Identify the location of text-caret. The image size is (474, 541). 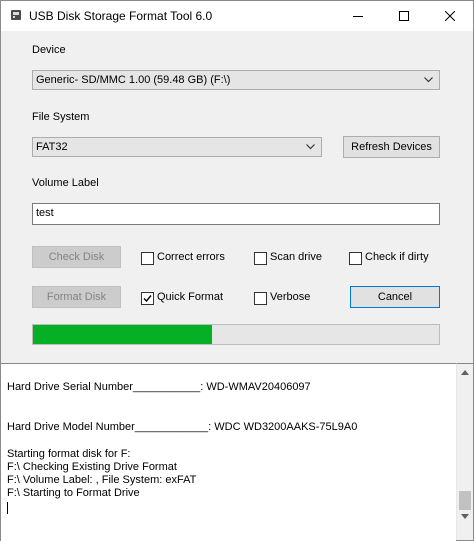
(7, 508).